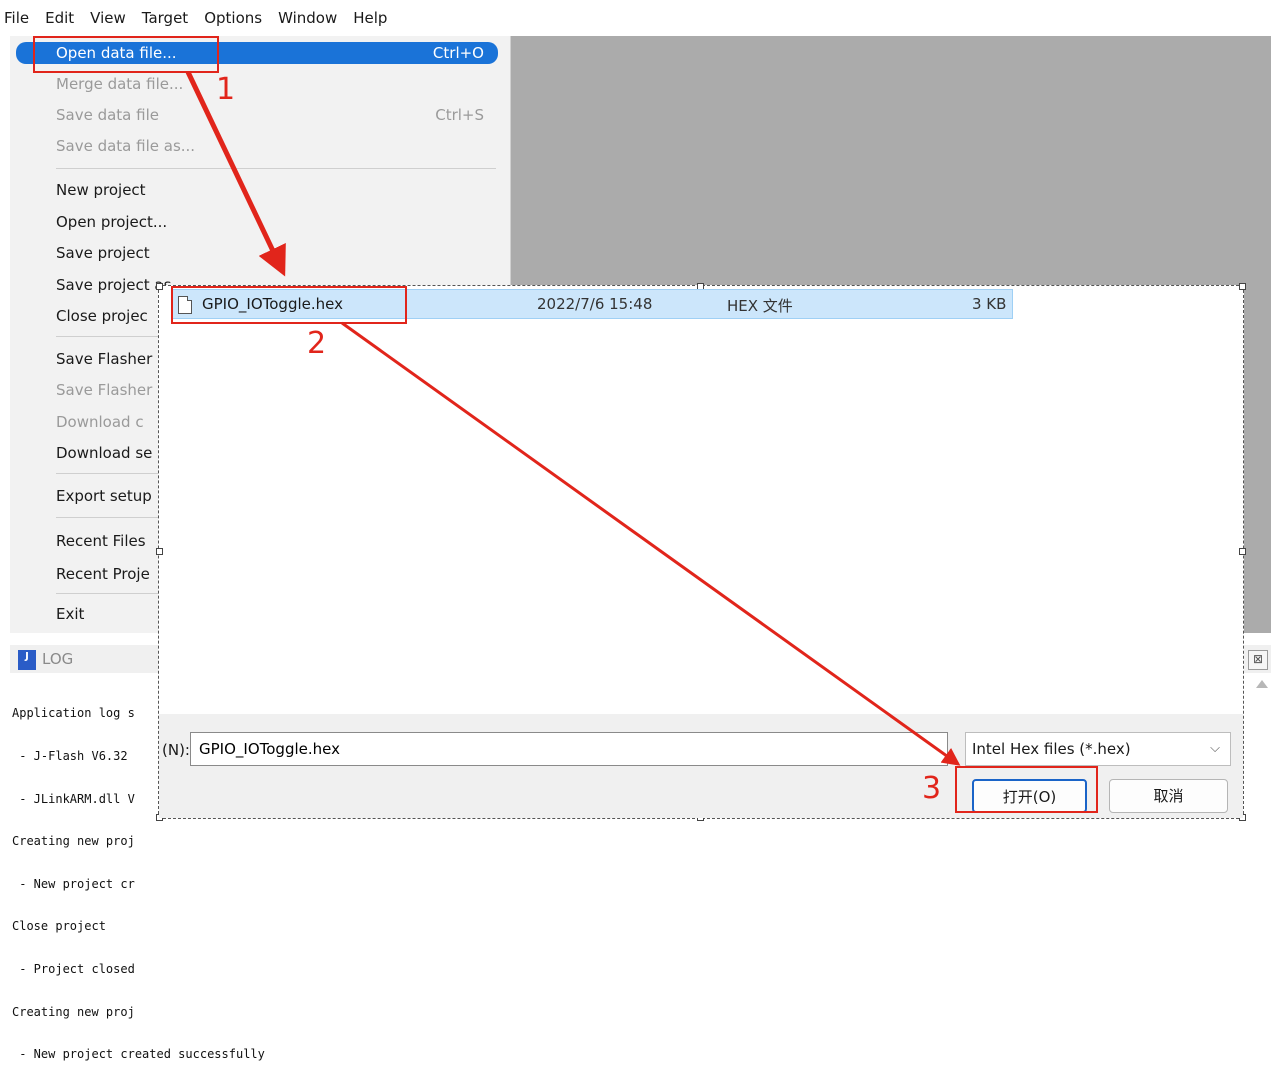  I want to click on menu-item-label: Save project as, so click(114, 285).